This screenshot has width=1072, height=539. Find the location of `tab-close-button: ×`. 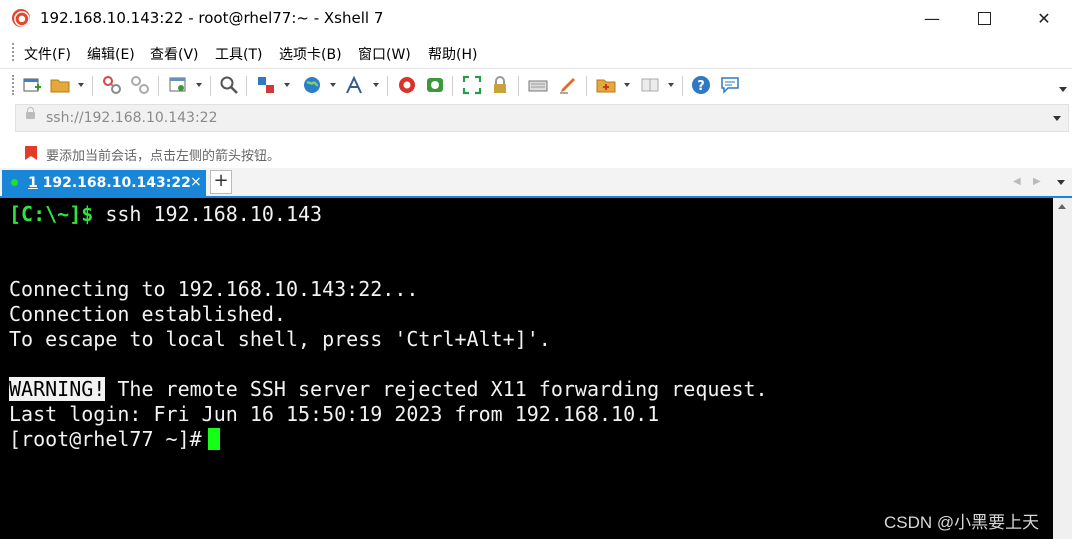

tab-close-button: × is located at coordinates (196, 182).